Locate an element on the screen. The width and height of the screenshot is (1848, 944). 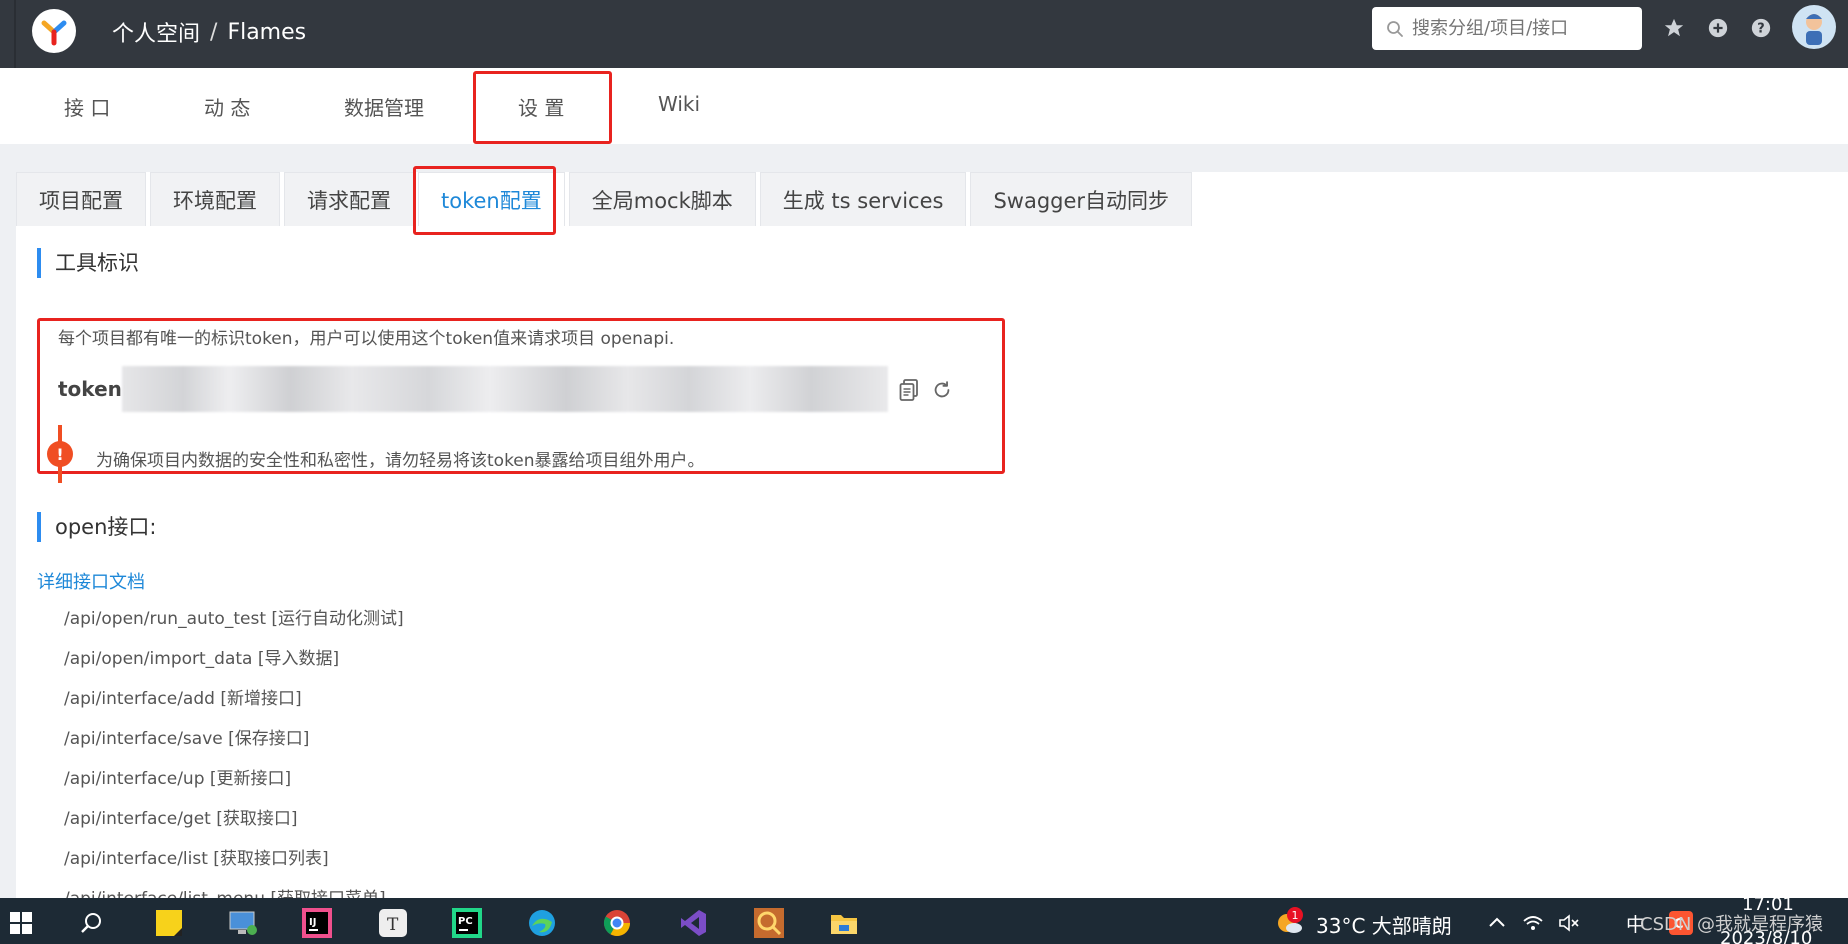
intellij-icon: IJ is located at coordinates (317, 923).